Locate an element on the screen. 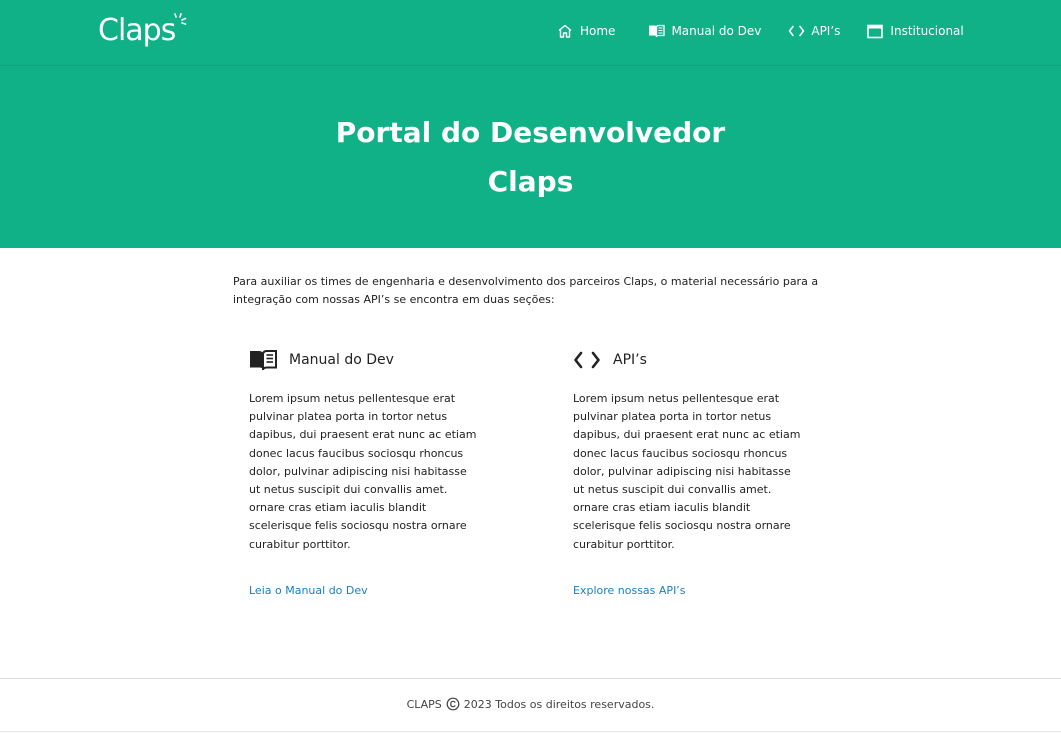 Image resolution: width=1061 pixels, height=734 pixels. nav-manual-do-dev: Manual do Dev is located at coordinates (704, 31).